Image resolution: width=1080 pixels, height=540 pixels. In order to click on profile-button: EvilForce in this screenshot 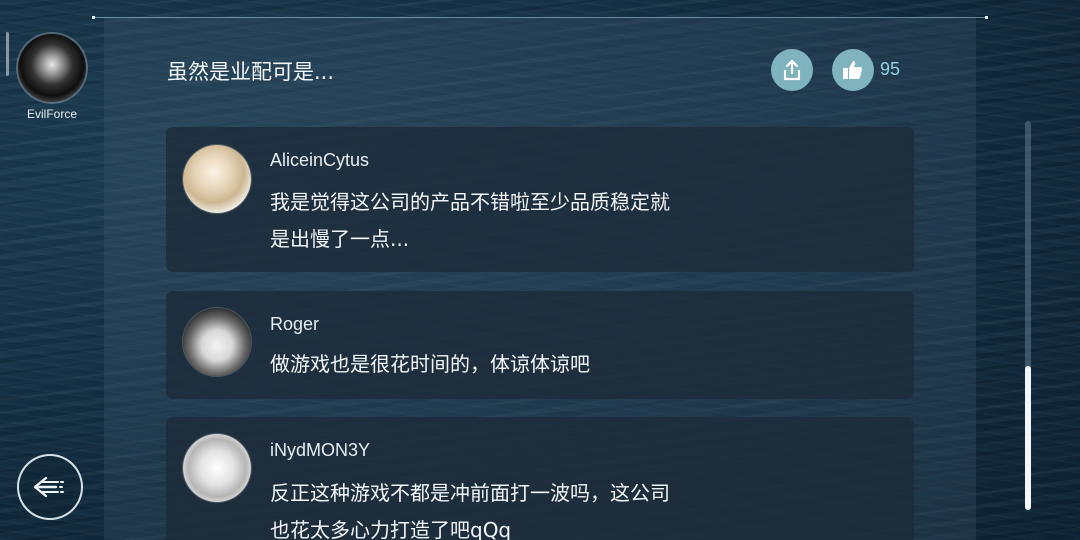, I will do `click(52, 77)`.